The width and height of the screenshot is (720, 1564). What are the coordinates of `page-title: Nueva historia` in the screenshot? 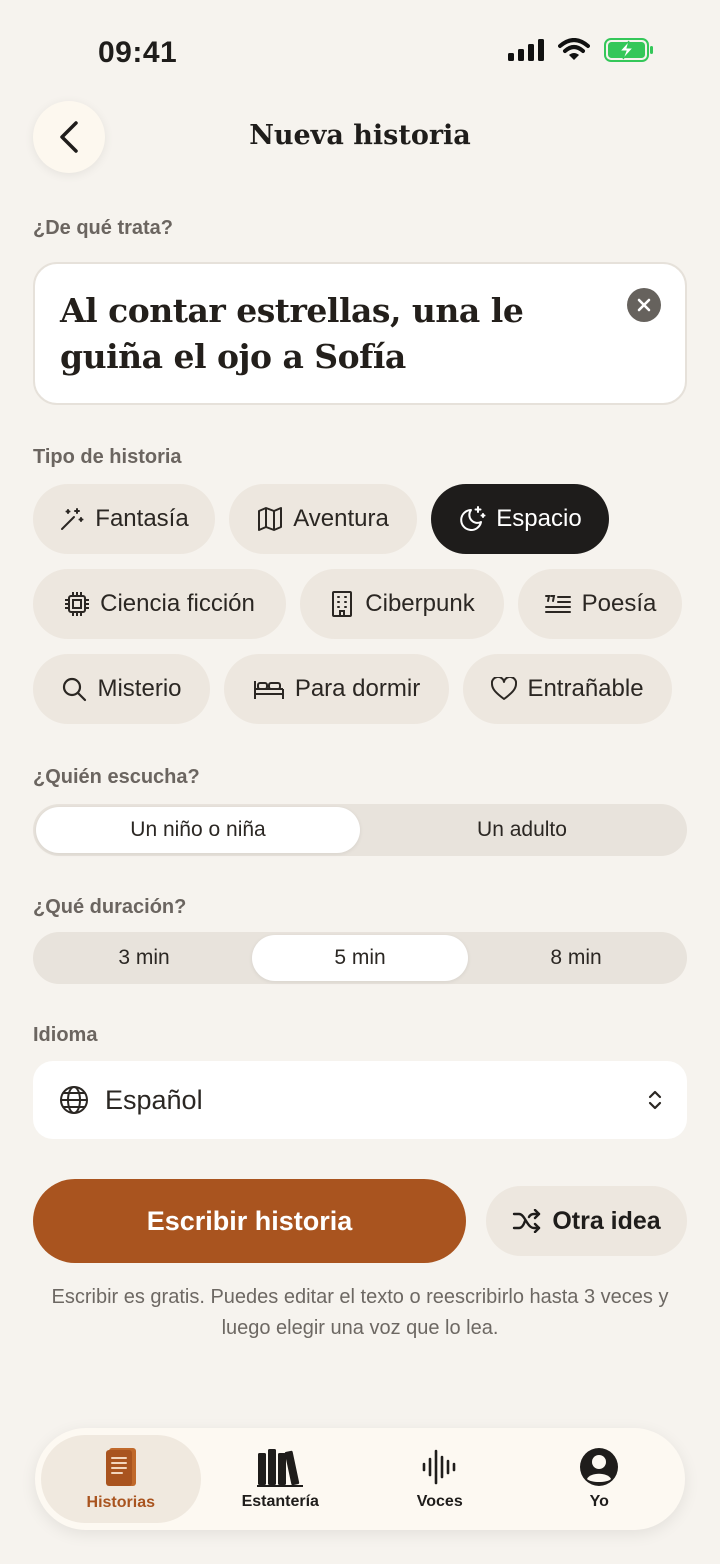 It's located at (360, 135).